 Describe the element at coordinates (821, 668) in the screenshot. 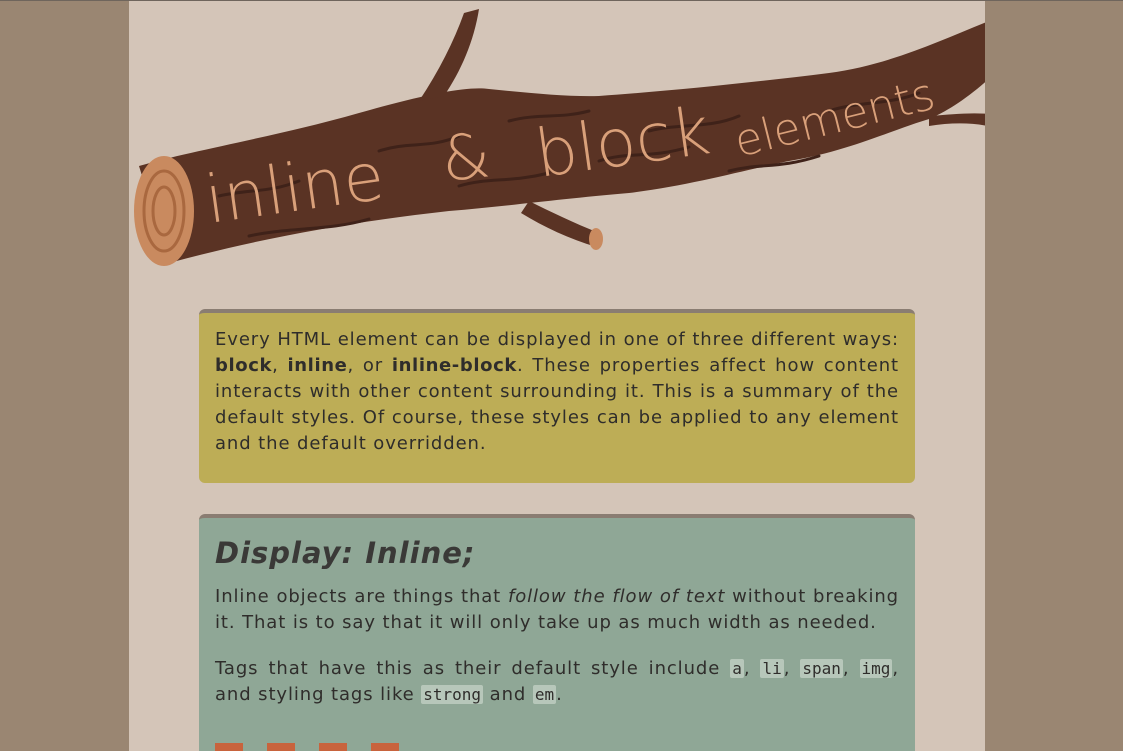

I see `code-tag-span: span` at that location.